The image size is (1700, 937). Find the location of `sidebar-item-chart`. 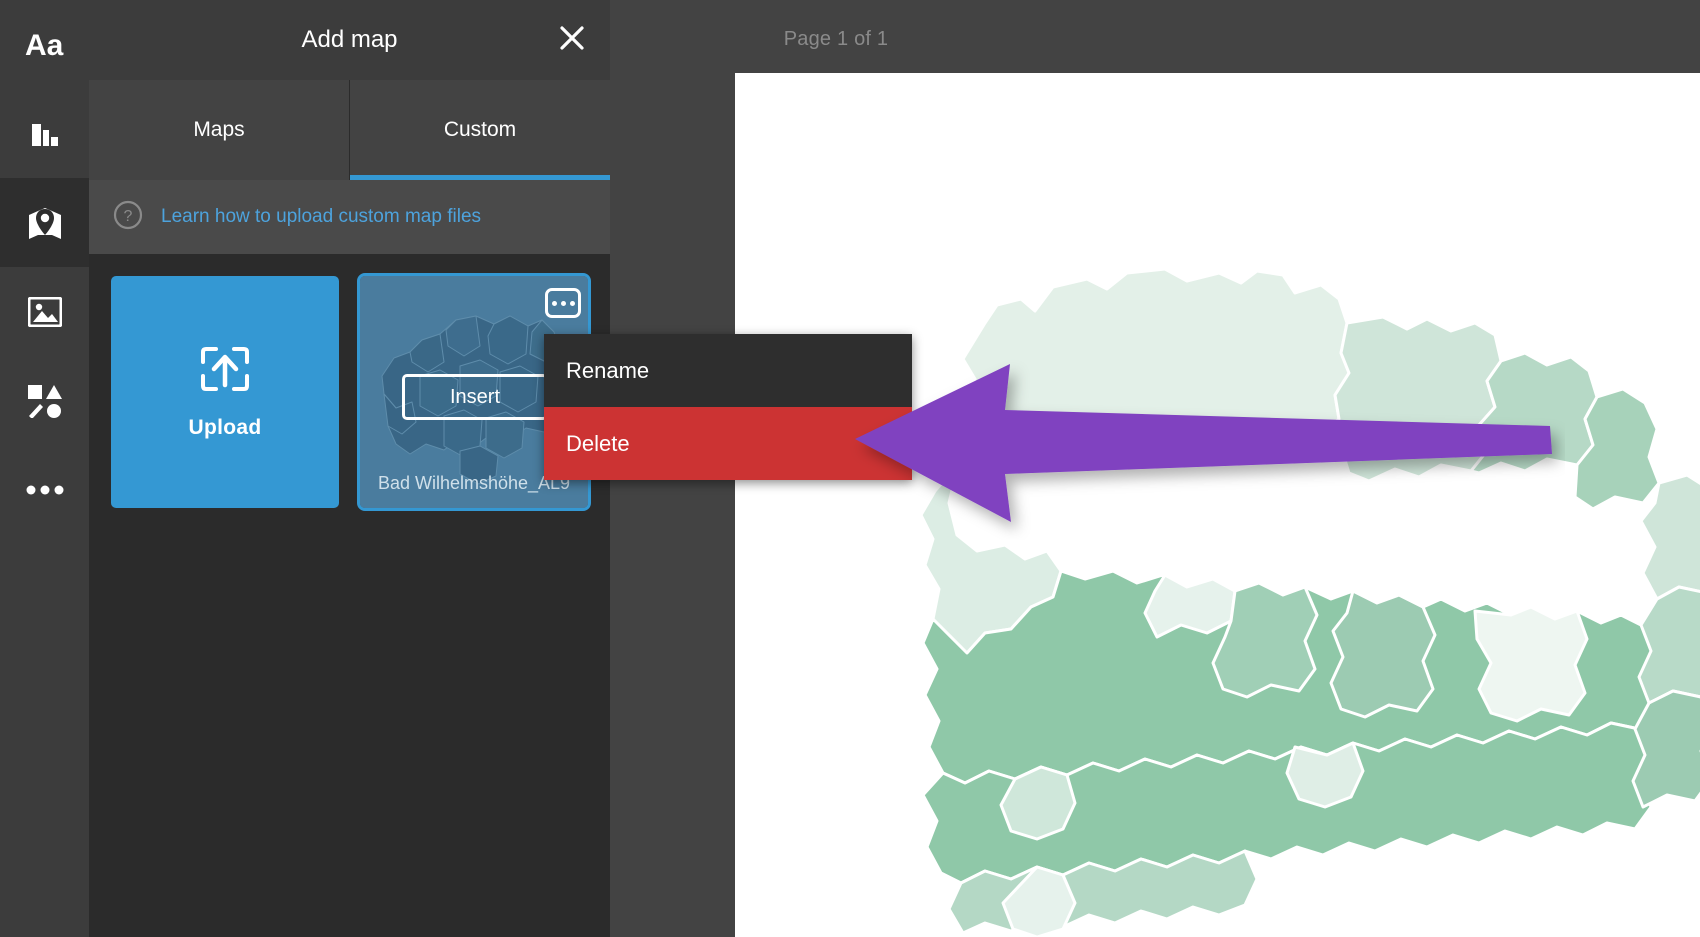

sidebar-item-chart is located at coordinates (44, 133).